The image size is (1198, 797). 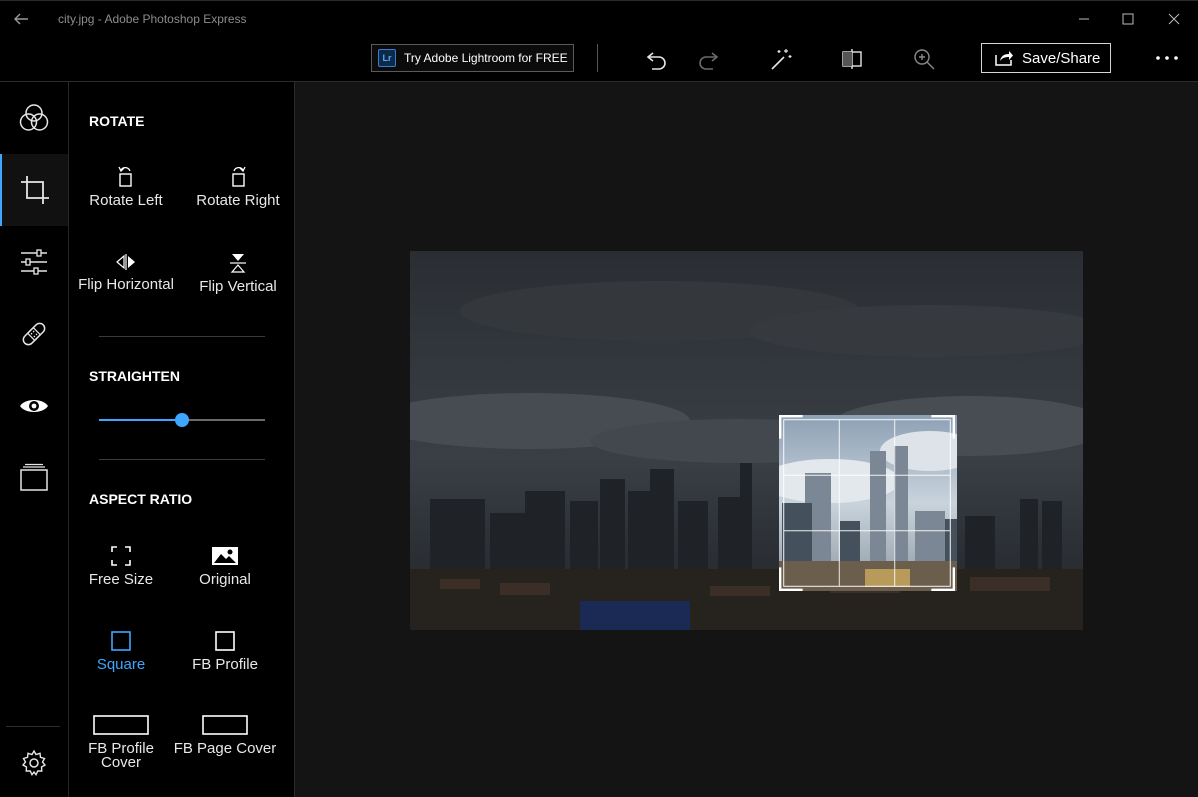 What do you see at coordinates (134, 376) in the screenshot?
I see `straighten-section-title: STRAIGHTEN` at bounding box center [134, 376].